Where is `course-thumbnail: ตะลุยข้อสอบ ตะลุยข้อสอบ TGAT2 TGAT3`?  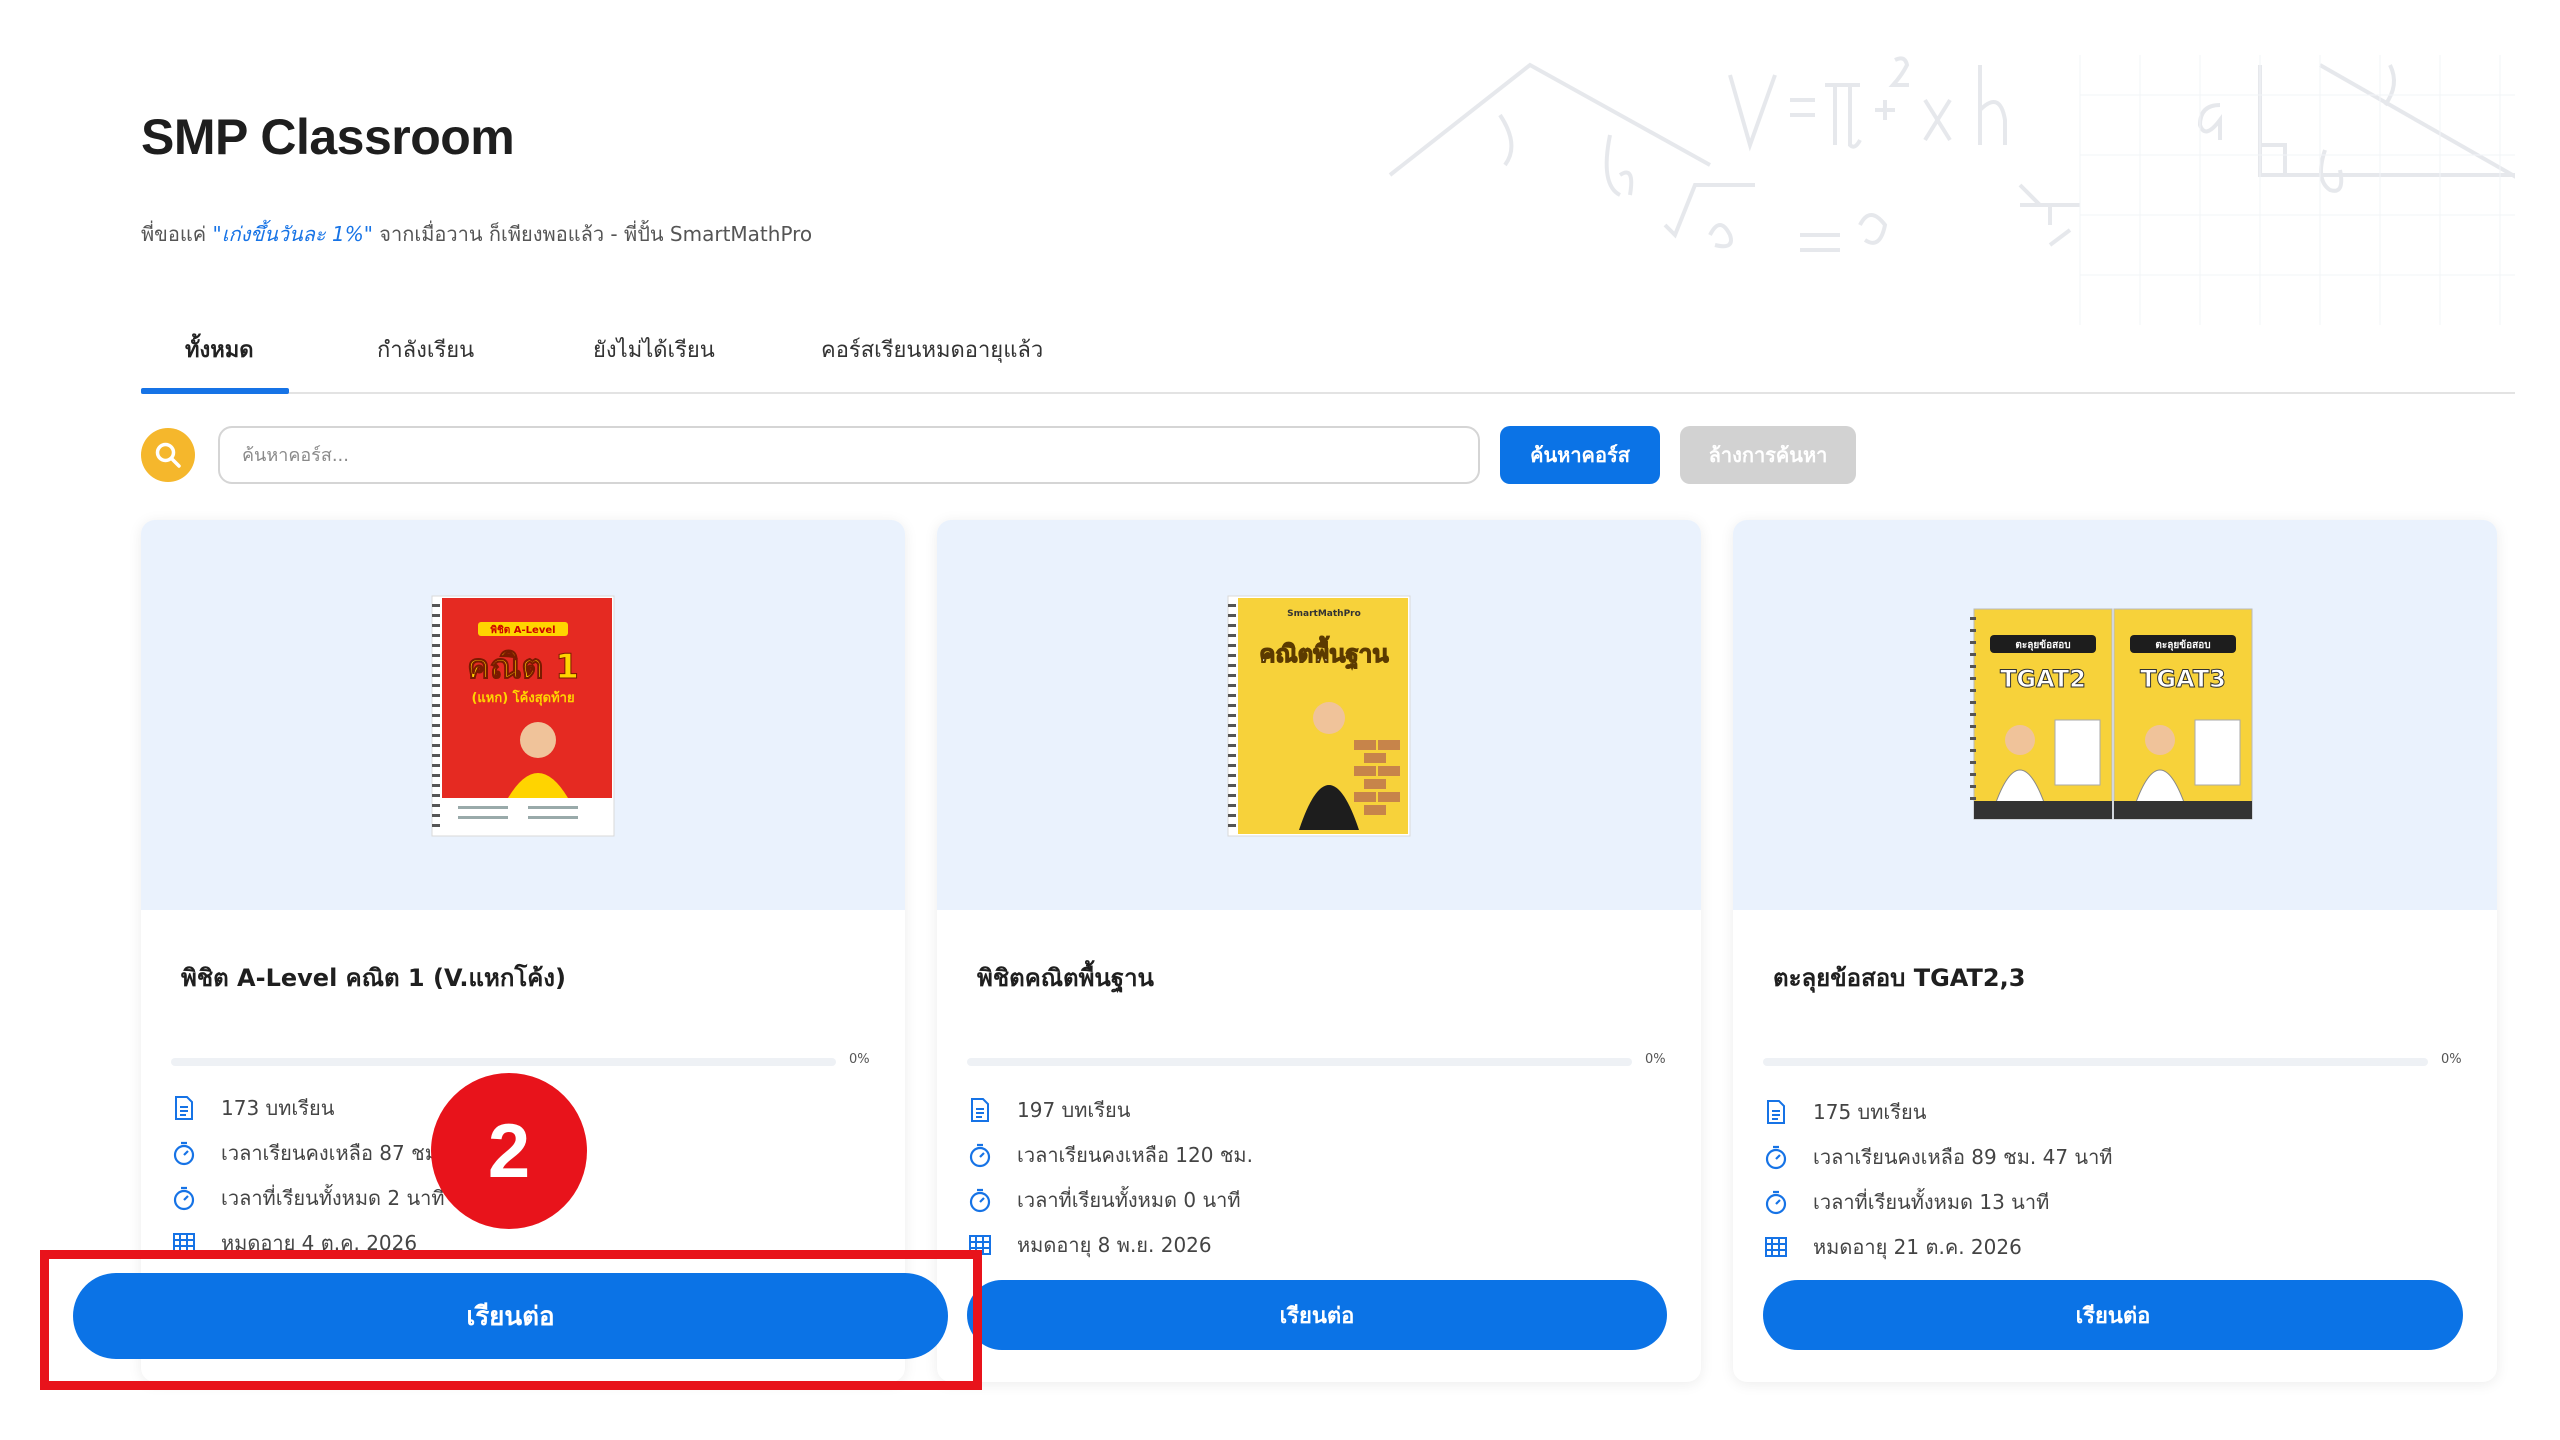 course-thumbnail: ตะลุยข้อสอบ ตะลุยข้อสอบ TGAT2 TGAT3 is located at coordinates (2115, 715).